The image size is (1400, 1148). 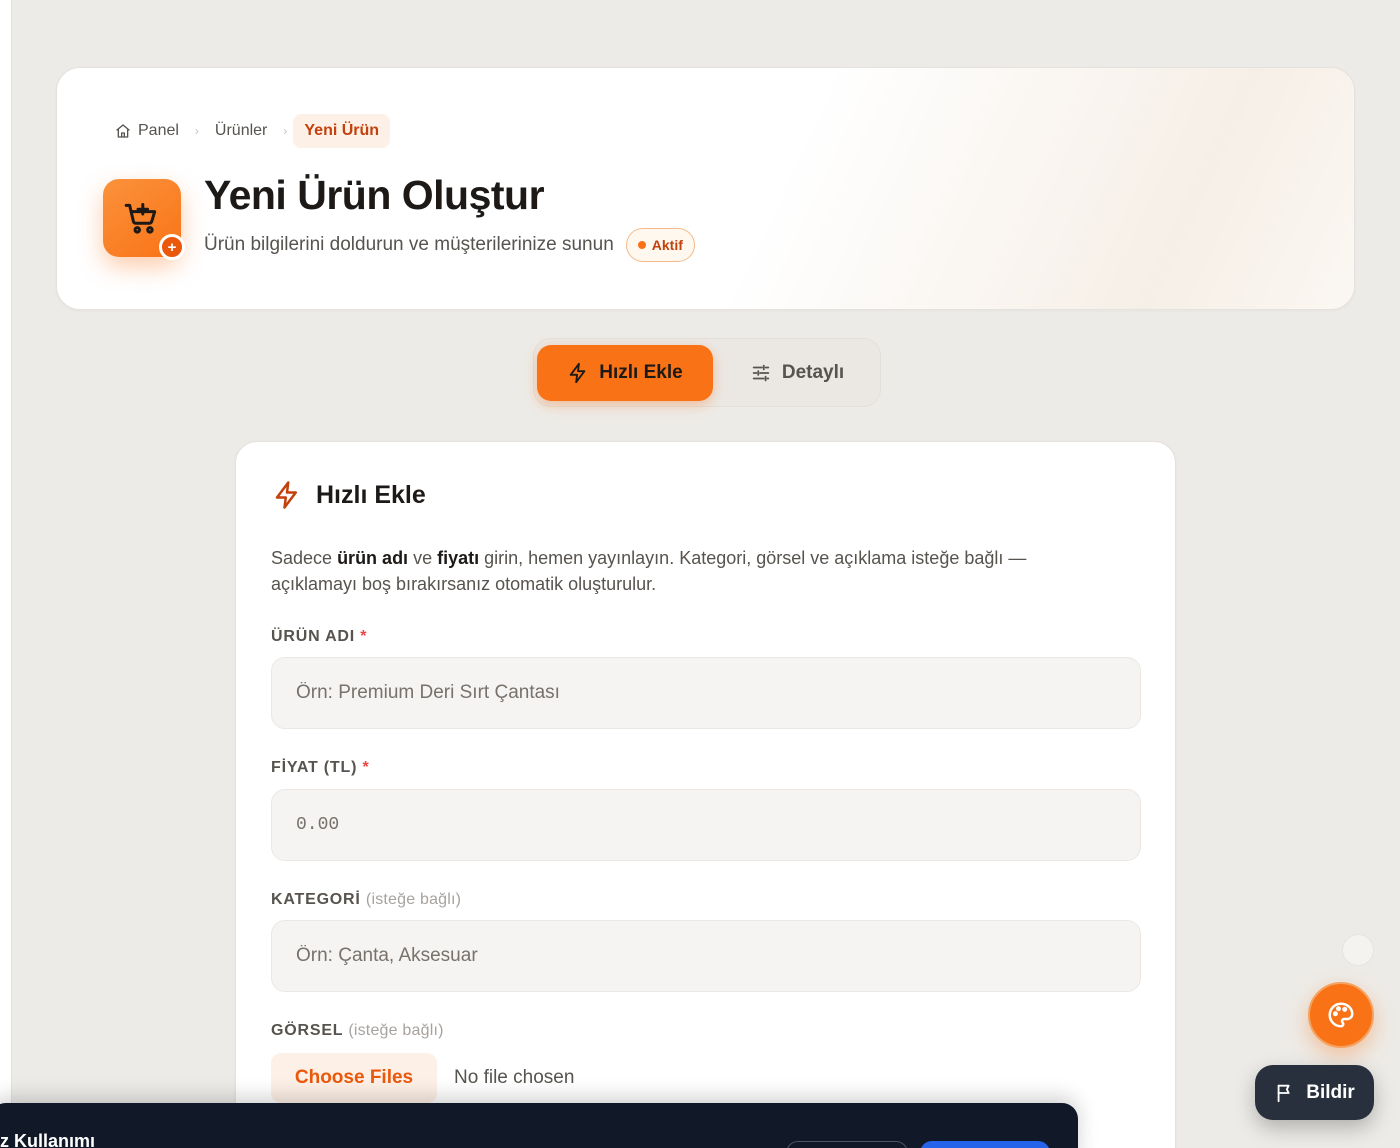 I want to click on file-picker: Choose Files No file chosen, so click(x=422, y=1078).